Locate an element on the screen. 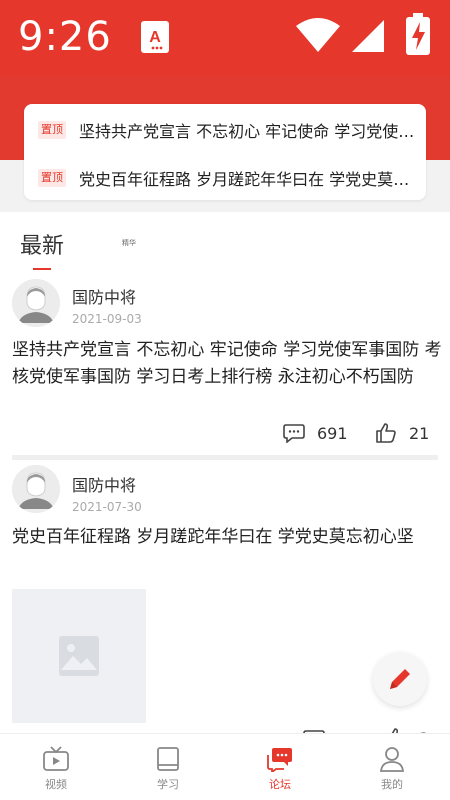  wifi-icon is located at coordinates (318, 37).